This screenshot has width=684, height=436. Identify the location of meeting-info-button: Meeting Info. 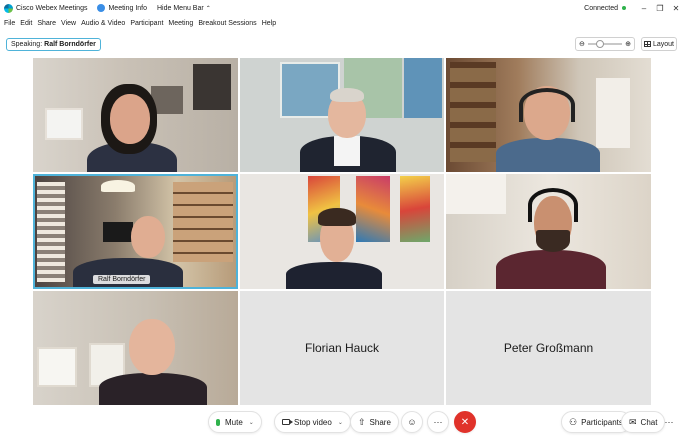
(122, 8).